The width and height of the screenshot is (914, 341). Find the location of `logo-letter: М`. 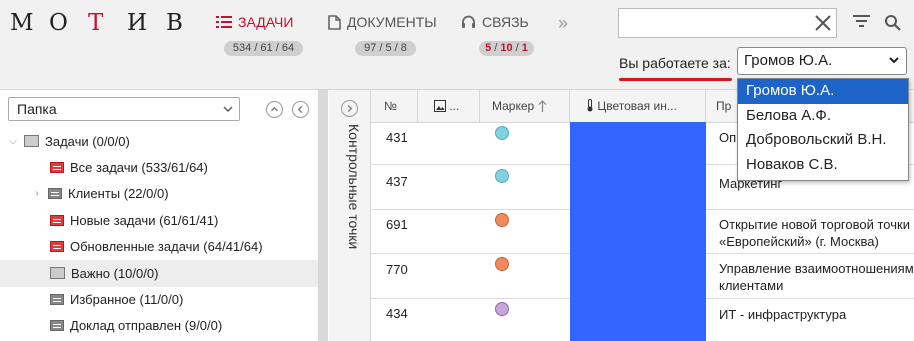

logo-letter: М is located at coordinates (22, 23).